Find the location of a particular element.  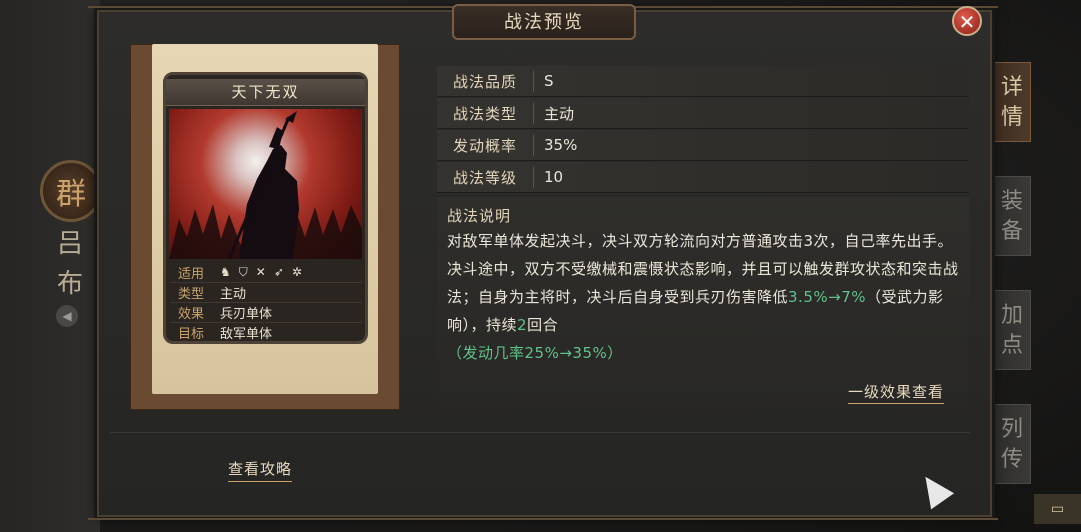

card-row-type: 类型 主动 is located at coordinates (266, 293).